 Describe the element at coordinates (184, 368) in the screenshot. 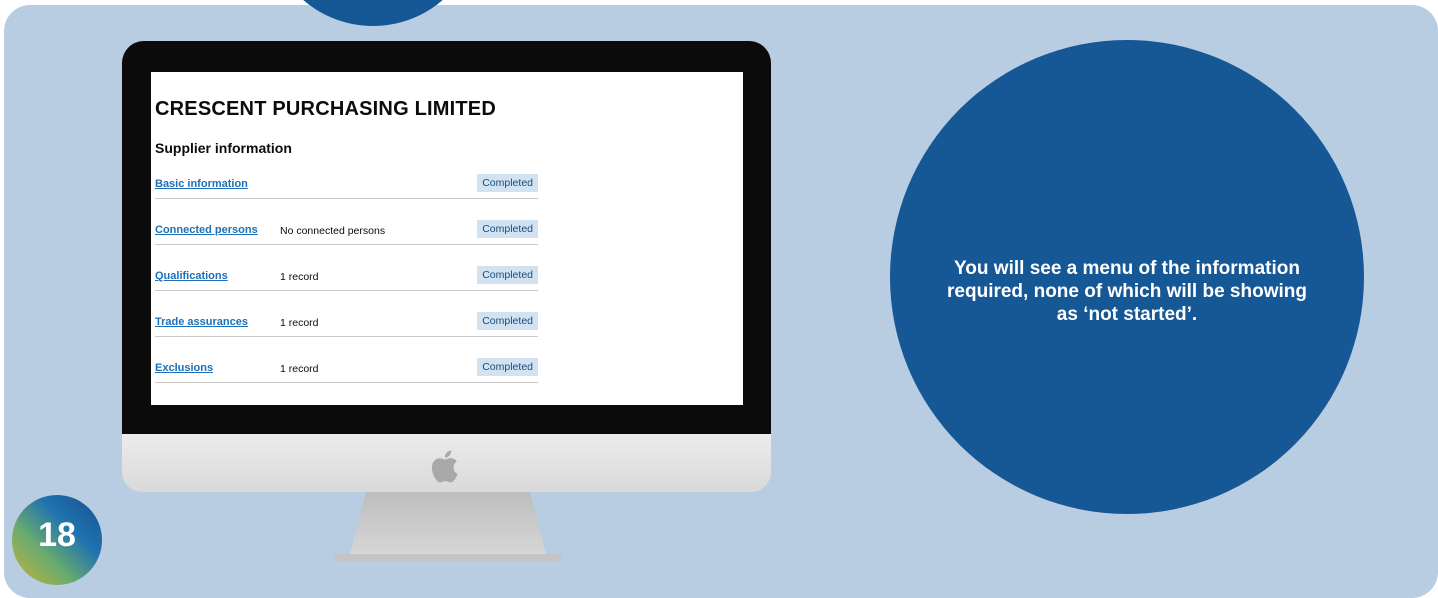

I see `exclusions-link: Exclusions` at that location.